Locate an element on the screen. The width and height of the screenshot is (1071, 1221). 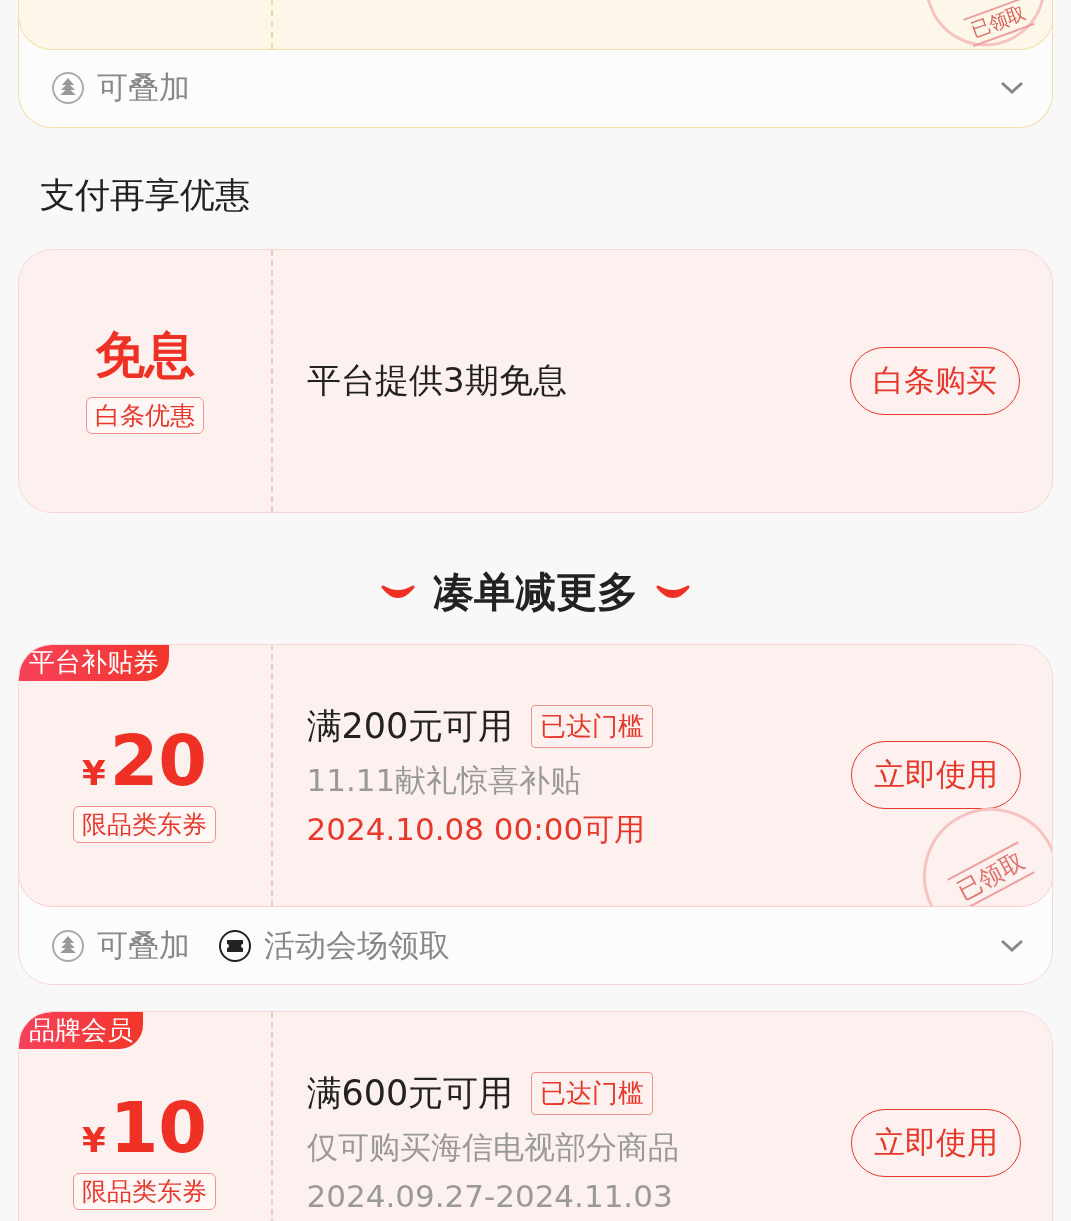
offer-description: 平台提供3期免息 is located at coordinates (437, 380).